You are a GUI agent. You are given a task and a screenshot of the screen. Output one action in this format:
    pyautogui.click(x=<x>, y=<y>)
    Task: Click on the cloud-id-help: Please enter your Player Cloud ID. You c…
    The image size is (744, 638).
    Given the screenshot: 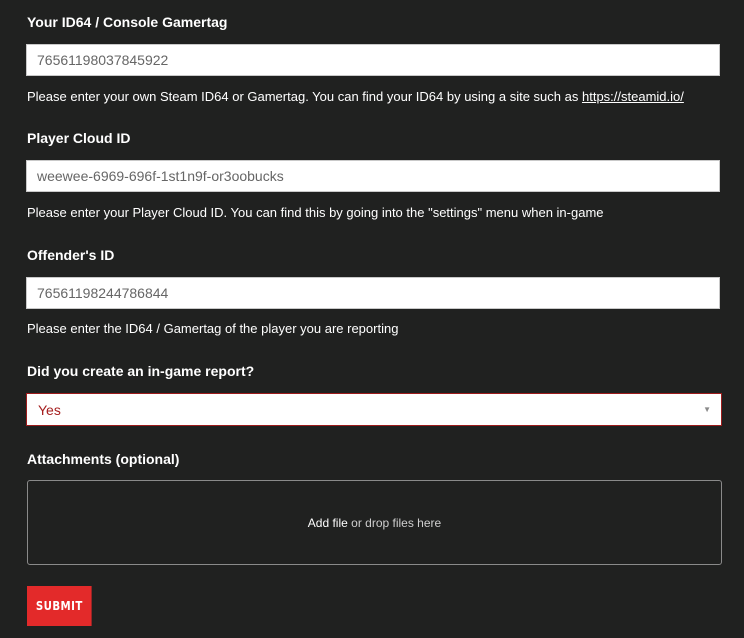 What is the action you would take?
    pyautogui.click(x=315, y=212)
    